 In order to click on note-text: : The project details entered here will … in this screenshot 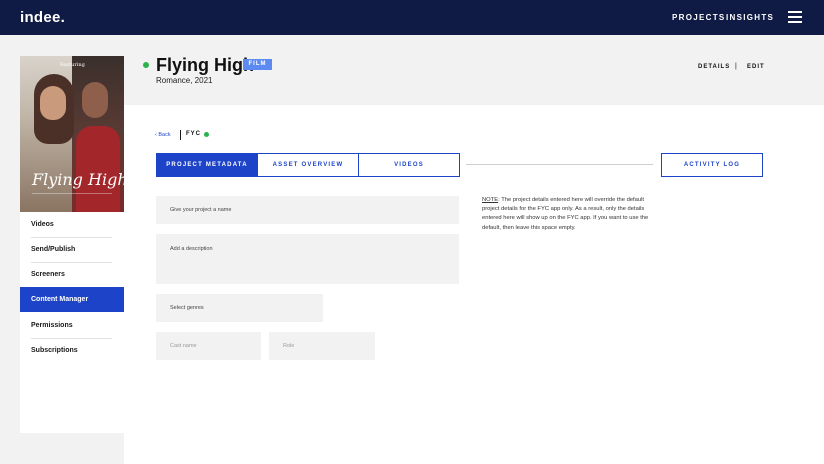, I will do `click(565, 214)`.